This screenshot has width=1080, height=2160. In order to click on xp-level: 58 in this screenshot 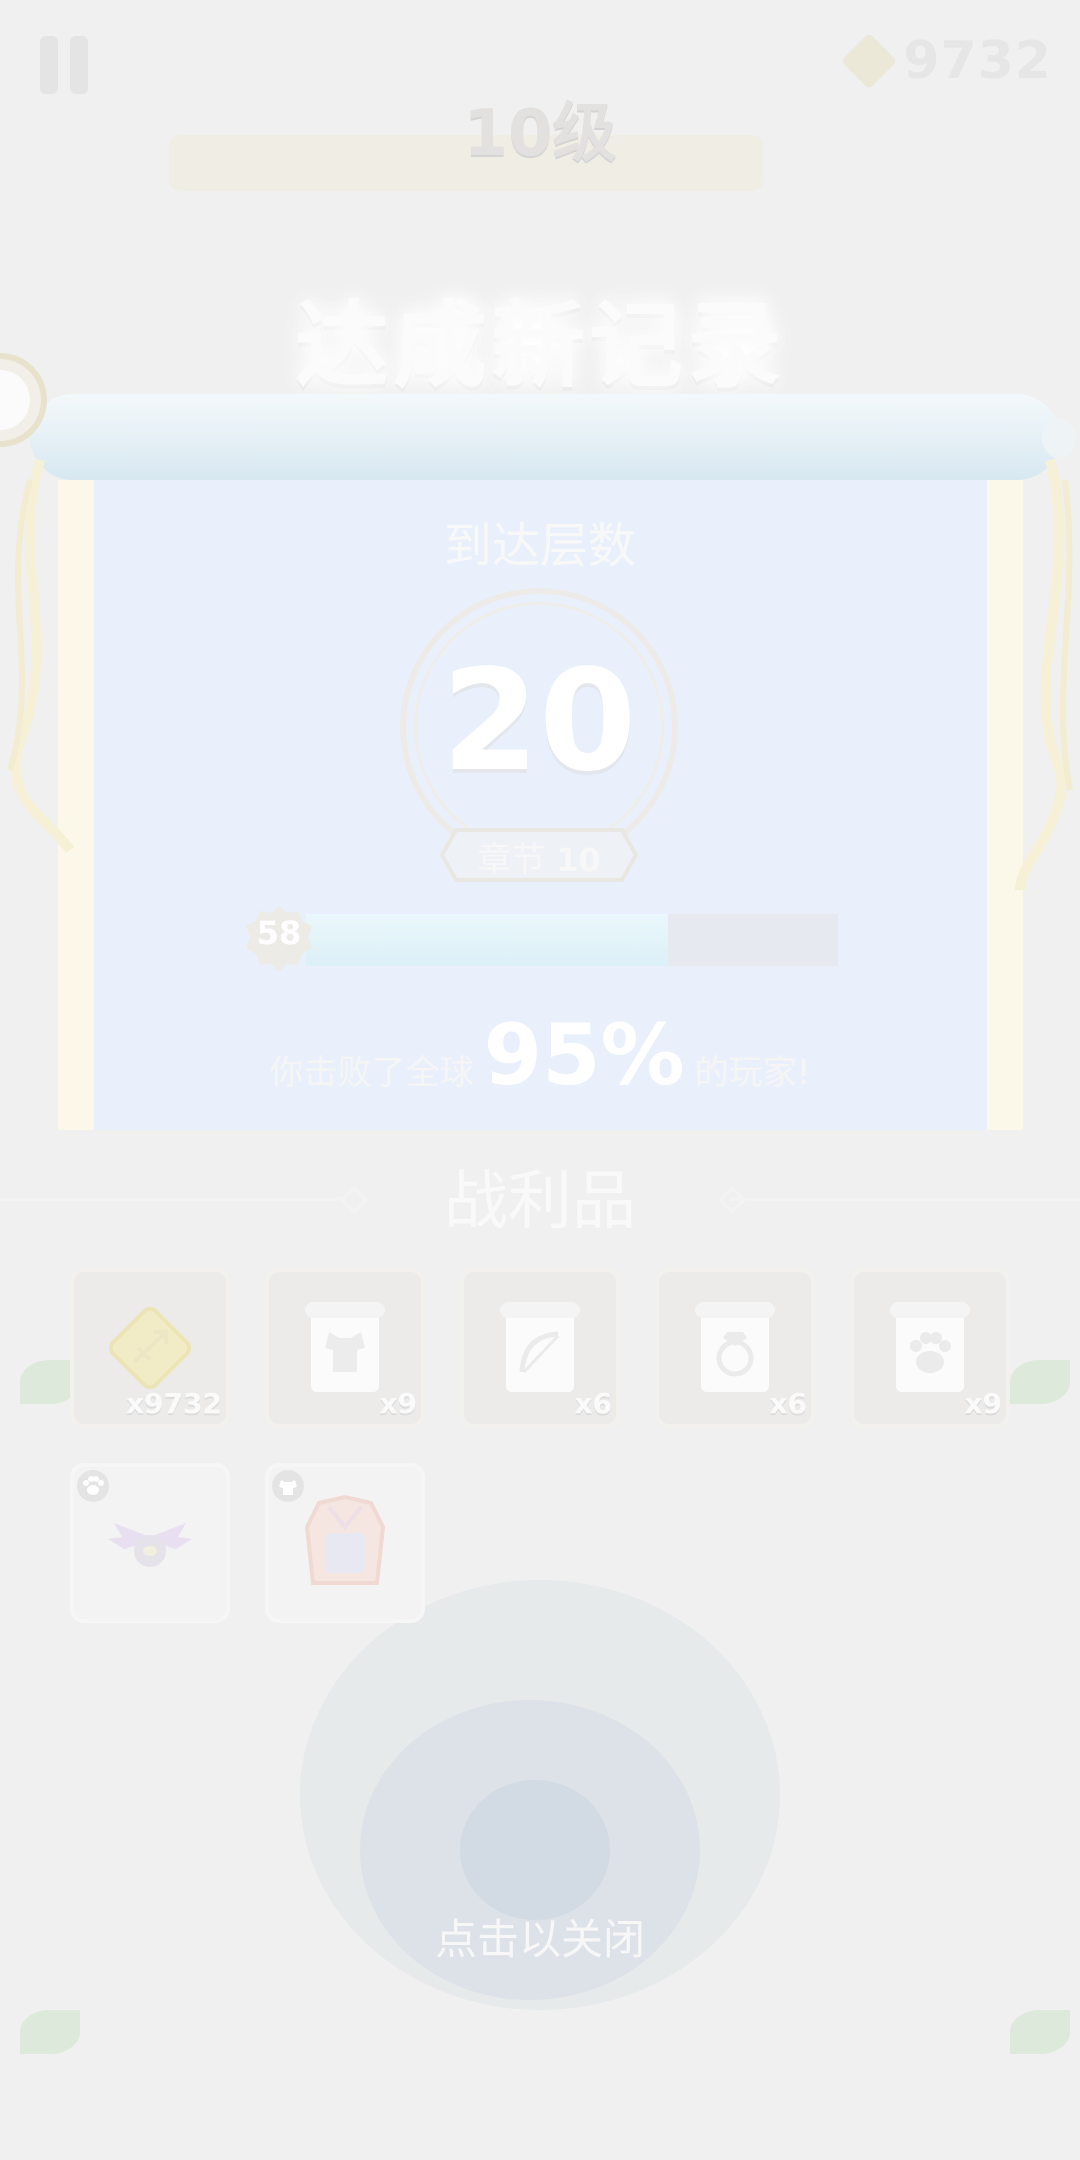, I will do `click(279, 933)`.